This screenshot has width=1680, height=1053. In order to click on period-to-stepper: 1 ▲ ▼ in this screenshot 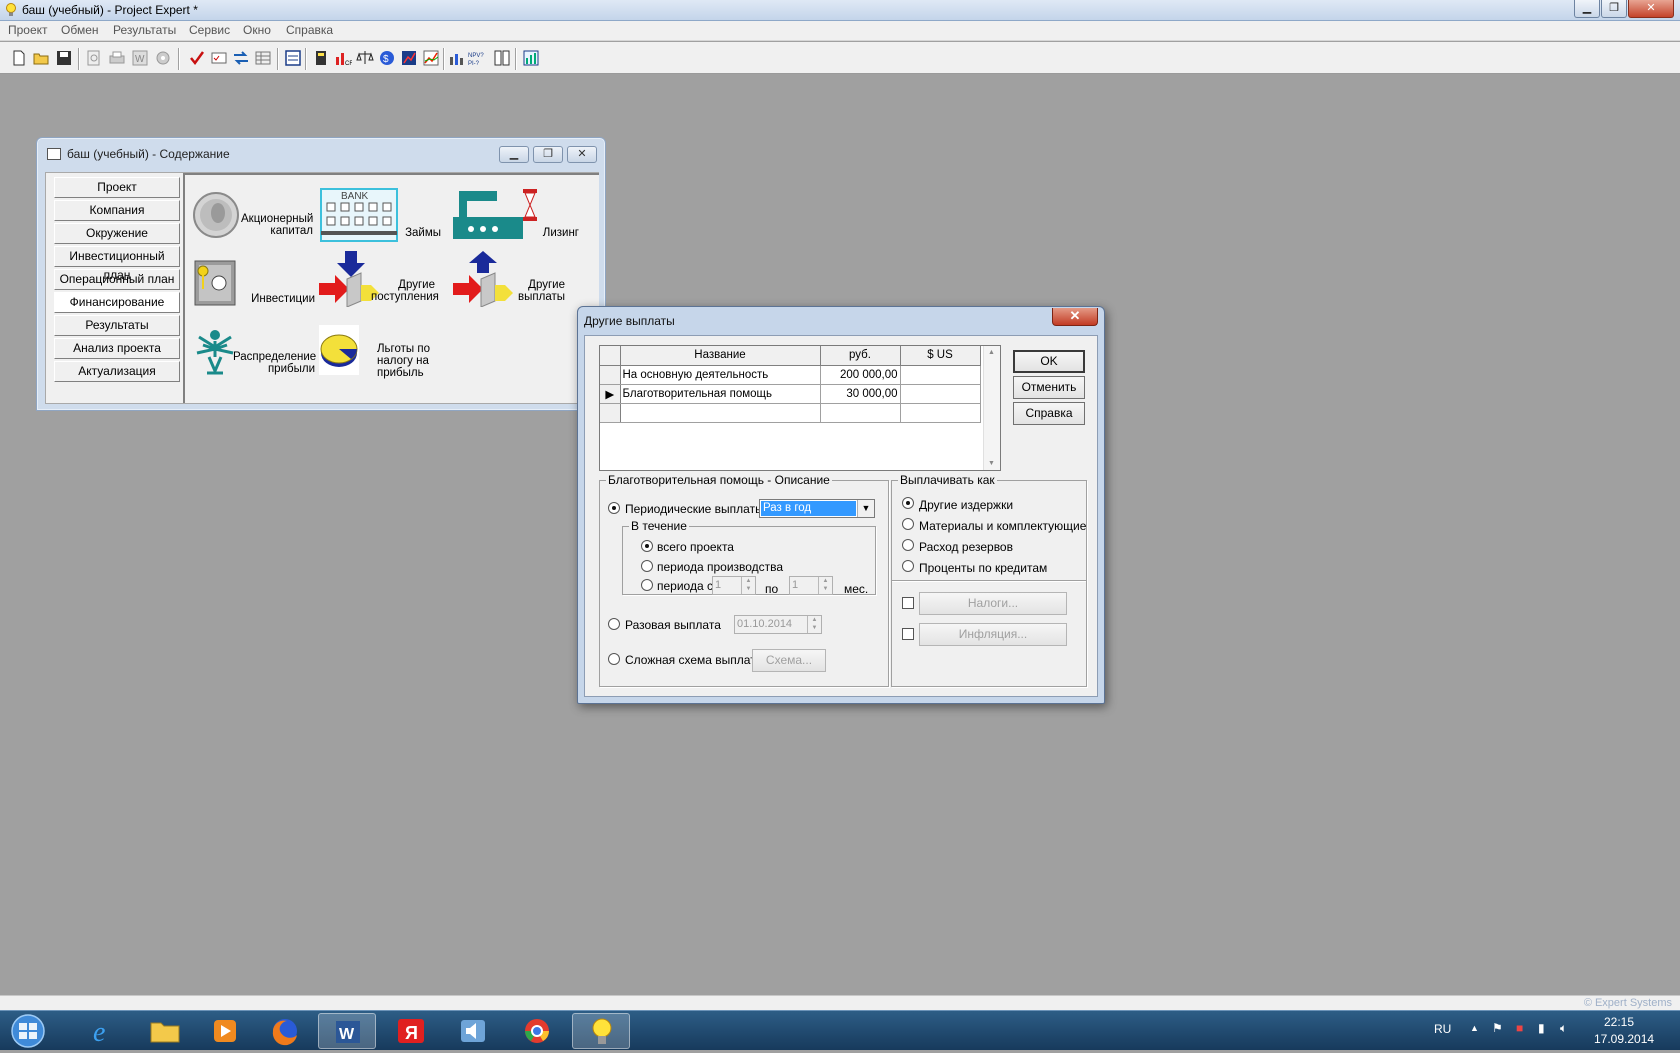, I will do `click(811, 585)`.